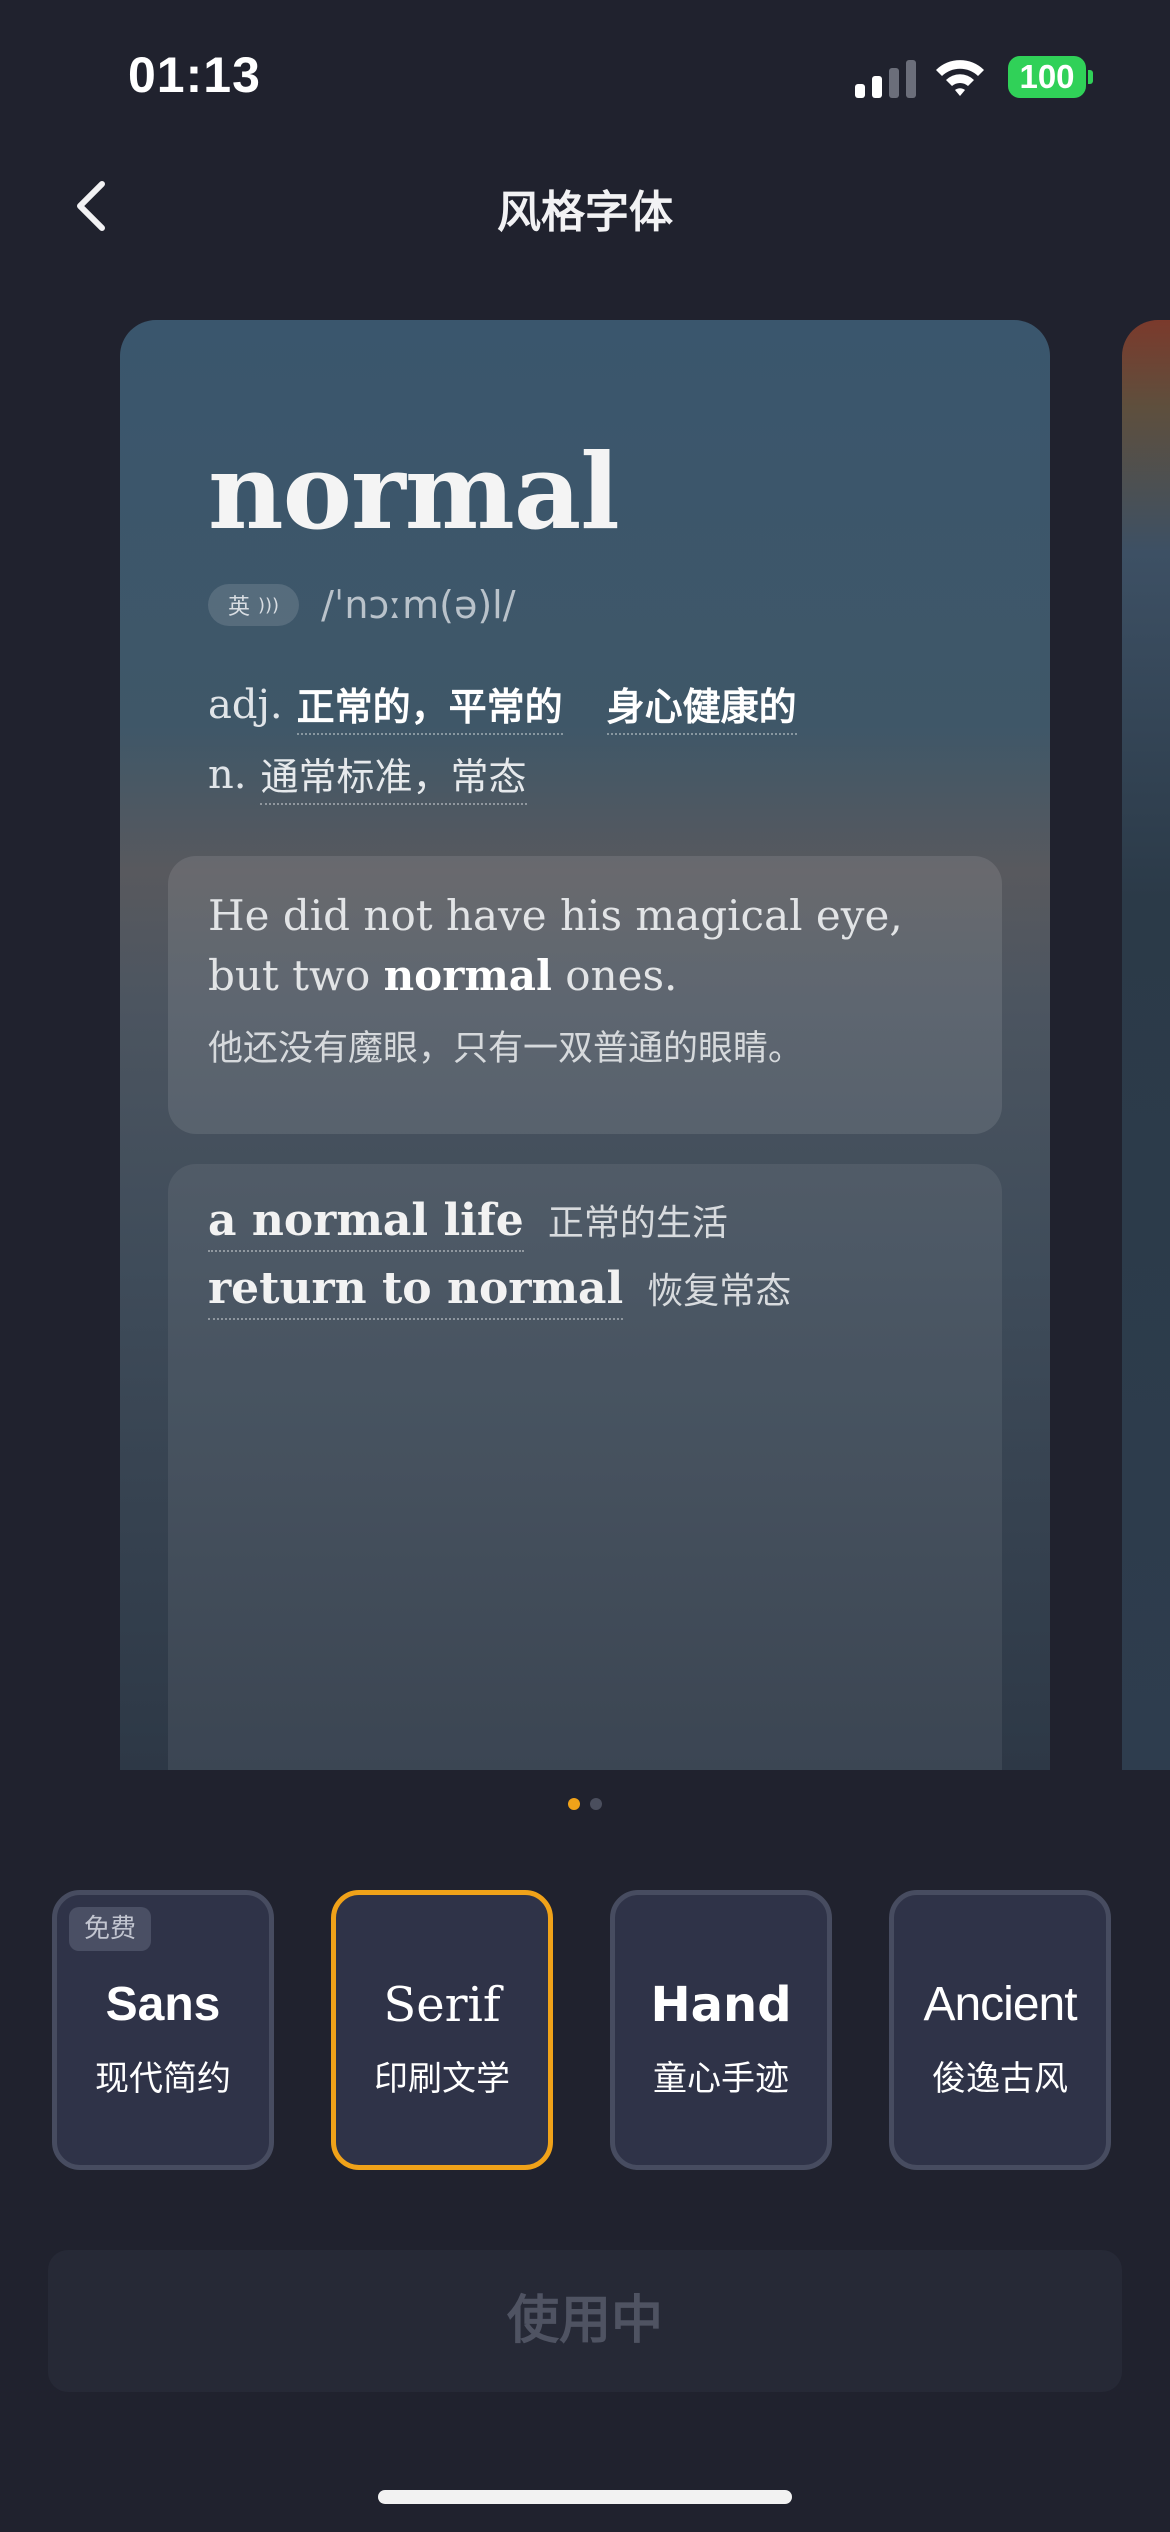 The height and width of the screenshot is (2532, 1170). I want to click on wifi-icon, so click(960, 78).